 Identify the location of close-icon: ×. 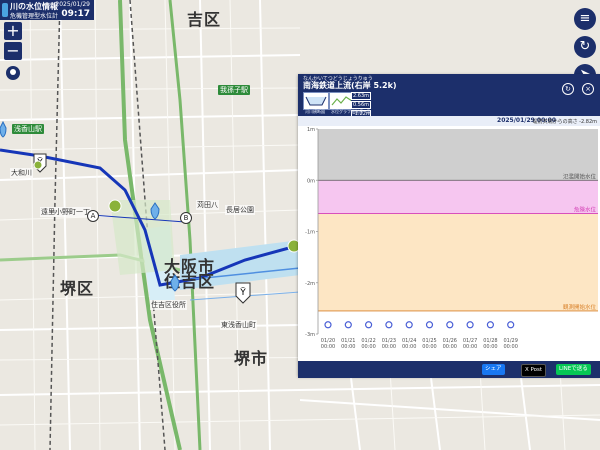
(588, 89).